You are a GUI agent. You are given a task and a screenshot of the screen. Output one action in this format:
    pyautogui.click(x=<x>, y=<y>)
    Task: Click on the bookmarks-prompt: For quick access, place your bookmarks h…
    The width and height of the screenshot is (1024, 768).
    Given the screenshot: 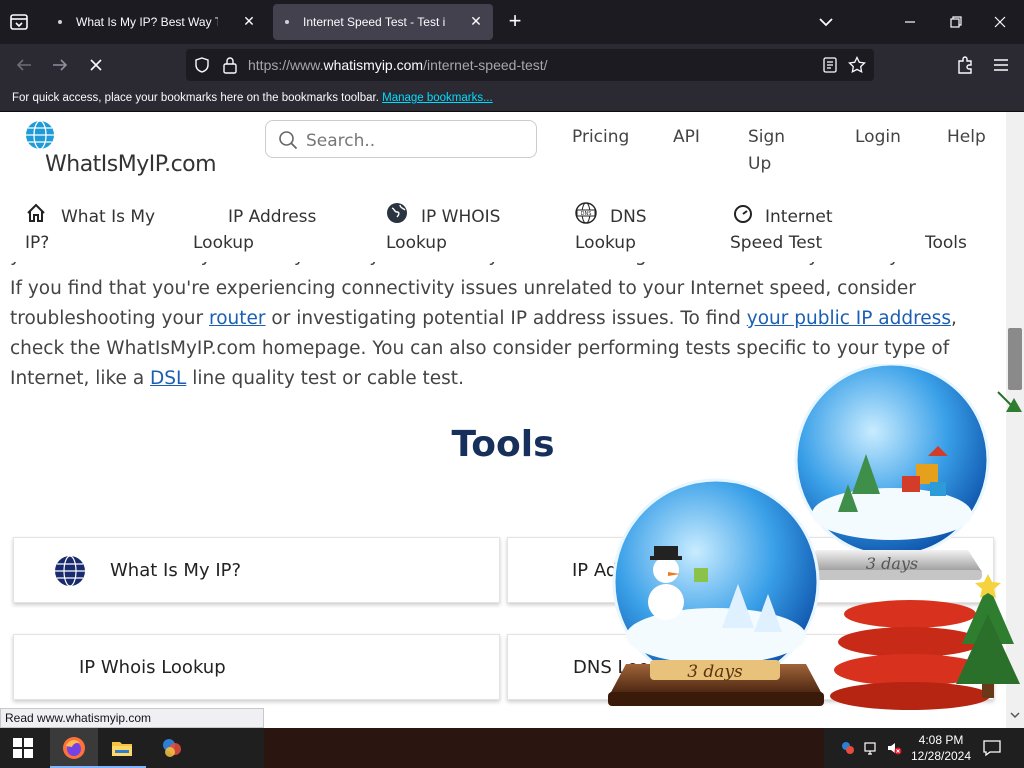 What is the action you would take?
    pyautogui.click(x=195, y=98)
    